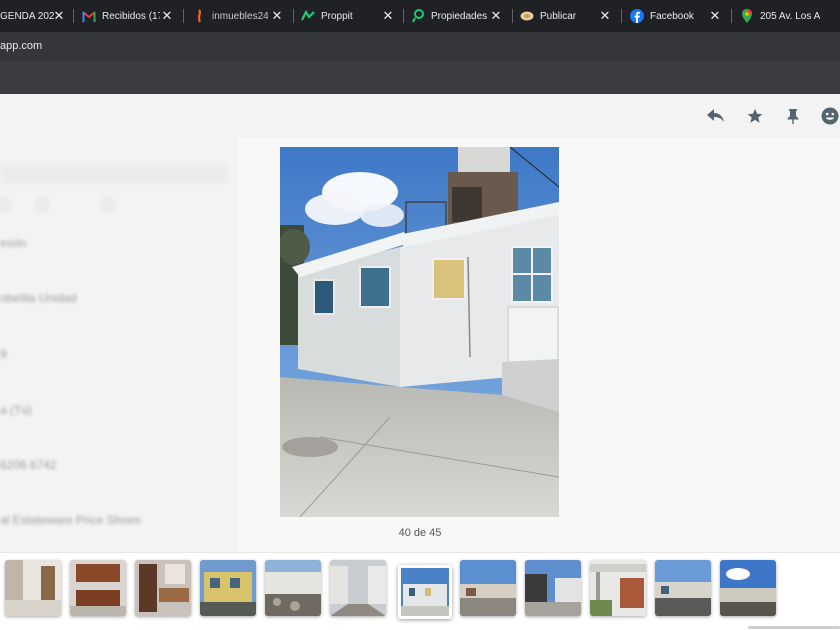  I want to click on tab-inmuebles24: inmuebles24 ✕, so click(238, 16).